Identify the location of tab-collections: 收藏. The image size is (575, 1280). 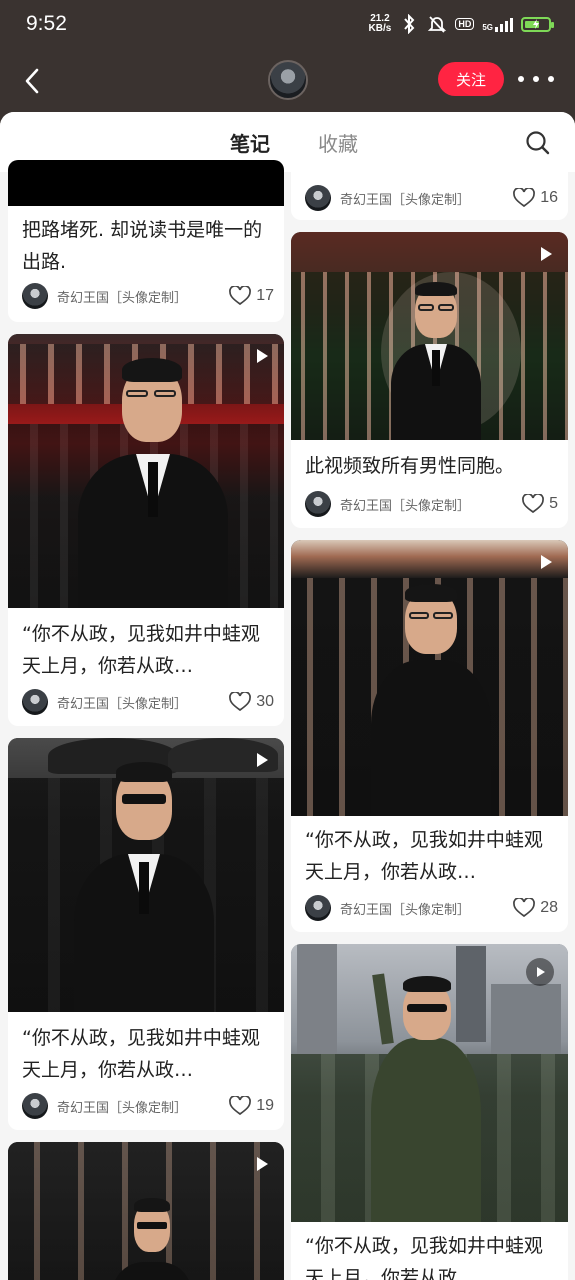
(338, 142).